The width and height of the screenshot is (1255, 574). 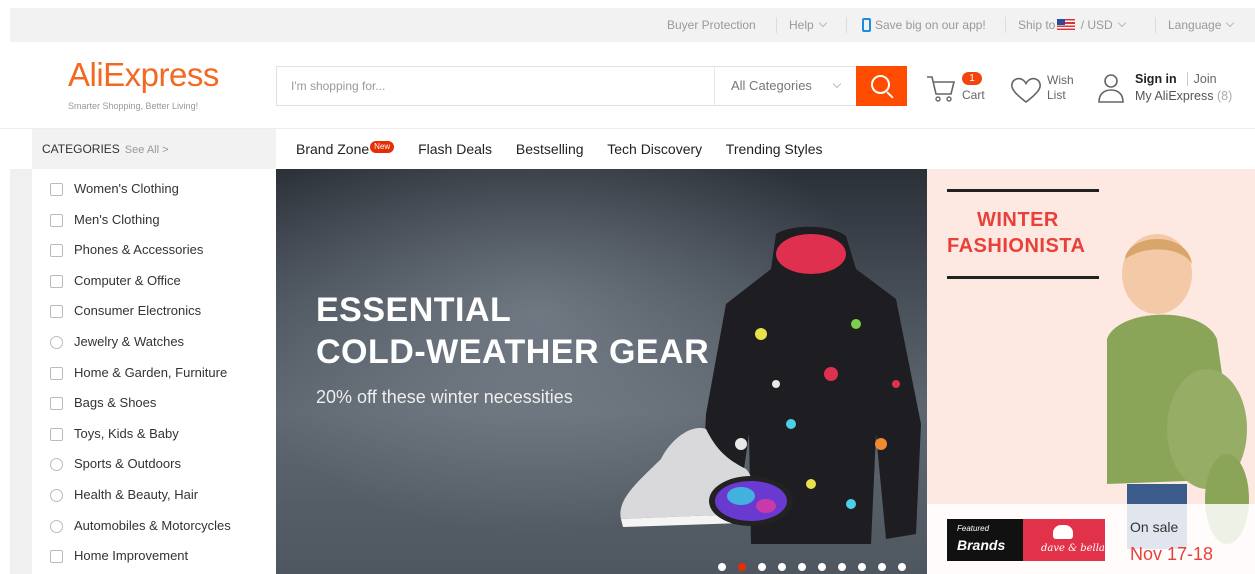 I want to click on carousel-dot-active, so click(x=742, y=567).